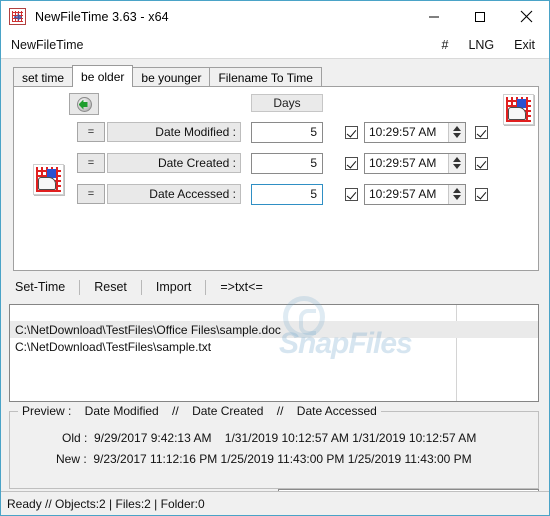 Image resolution: width=550 pixels, height=516 pixels. Describe the element at coordinates (445, 45) in the screenshot. I see `hash-menu: #` at that location.